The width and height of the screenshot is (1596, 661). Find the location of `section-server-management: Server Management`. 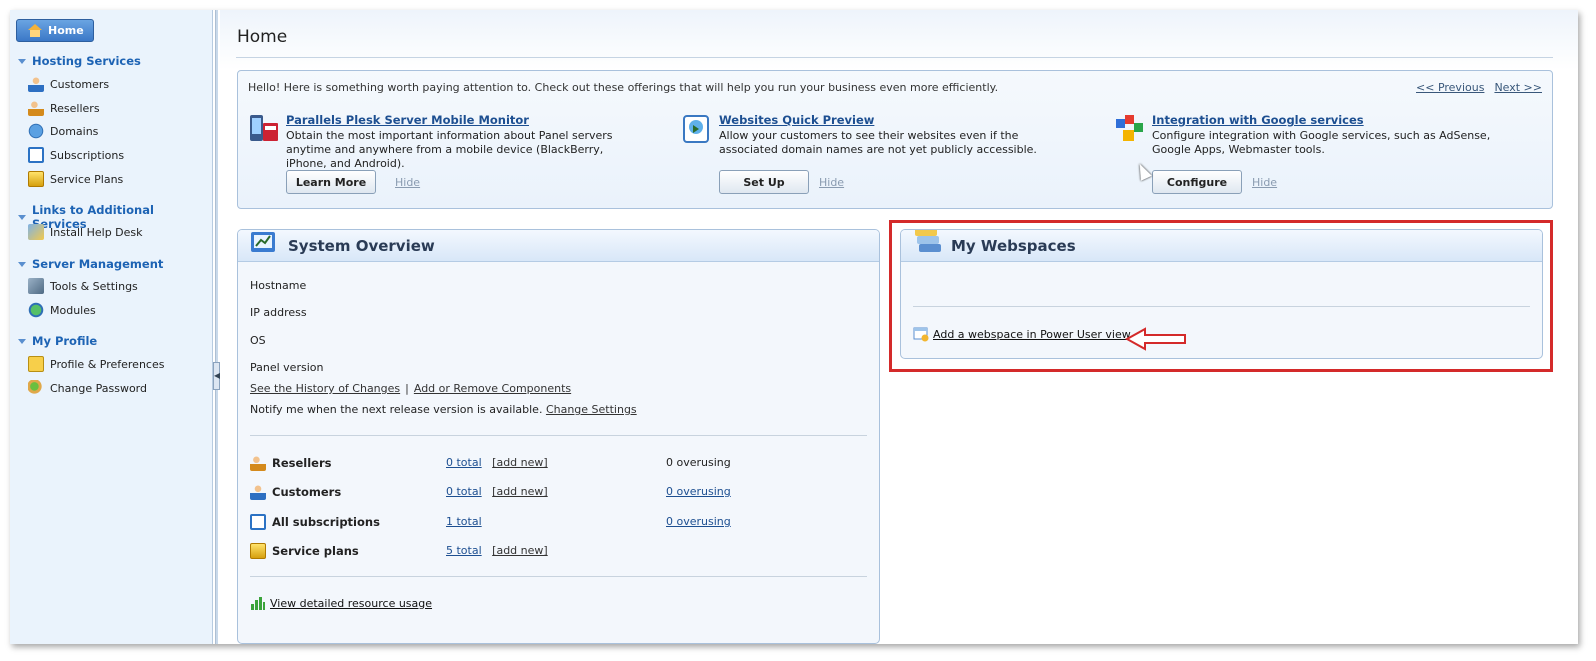

section-server-management: Server Management is located at coordinates (90, 264).